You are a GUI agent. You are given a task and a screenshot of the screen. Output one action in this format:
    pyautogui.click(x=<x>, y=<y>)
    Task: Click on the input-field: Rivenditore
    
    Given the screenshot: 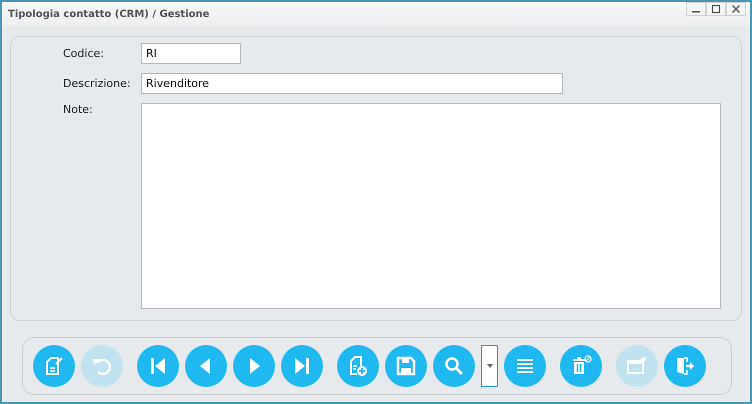 What is the action you would take?
    pyautogui.click(x=352, y=83)
    